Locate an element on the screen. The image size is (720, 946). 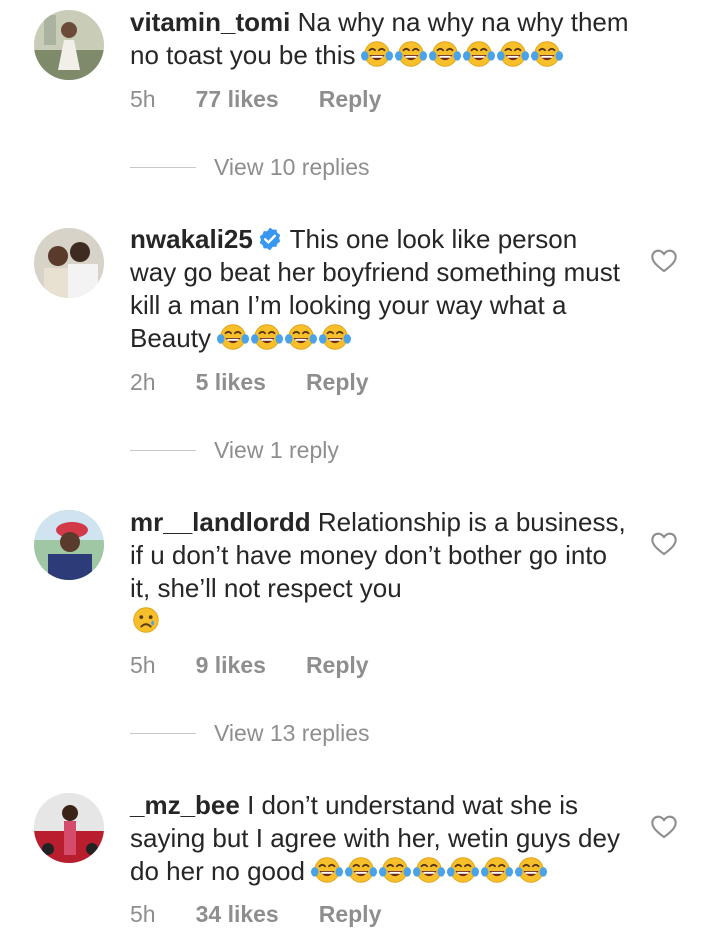
comment-meta: 5h 9 likes Reply is located at coordinates (249, 665).